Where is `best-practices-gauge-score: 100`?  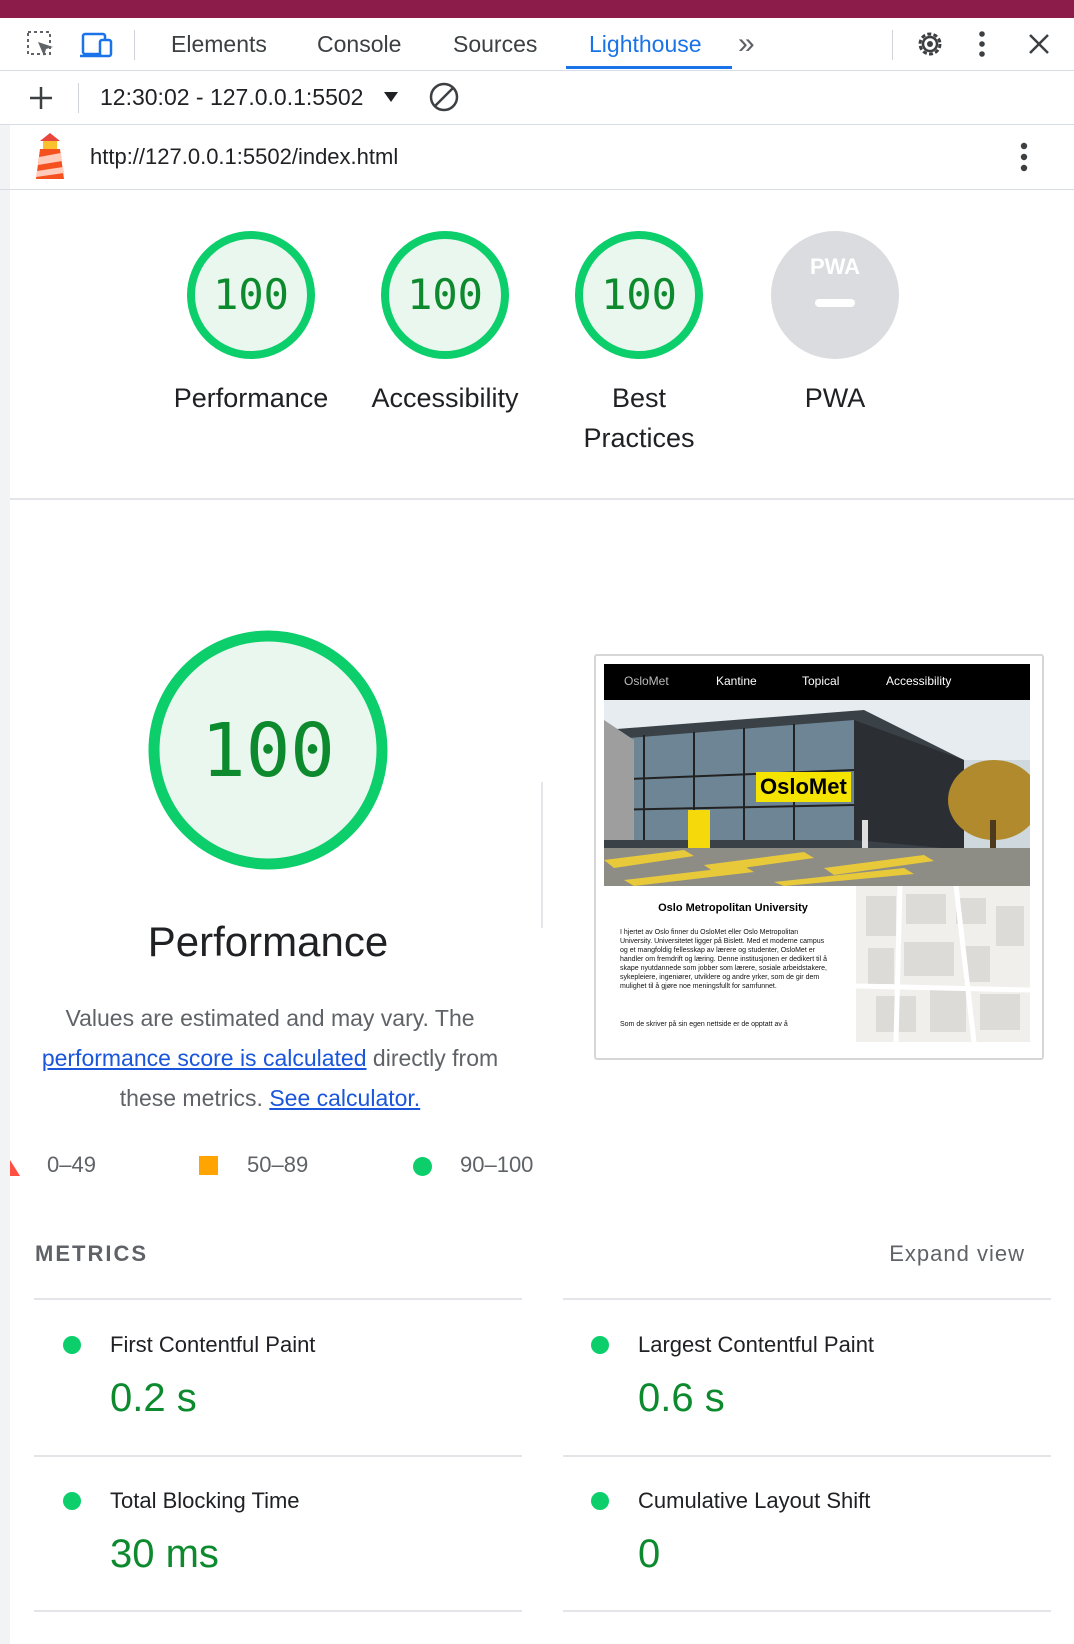 best-practices-gauge-score: 100 is located at coordinates (639, 294).